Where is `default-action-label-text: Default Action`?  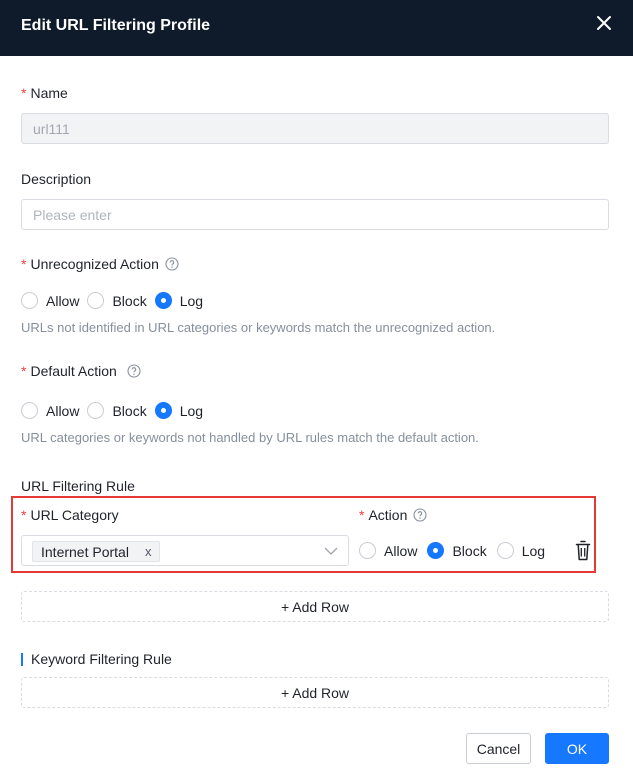
default-action-label-text: Default Action is located at coordinates (73, 371).